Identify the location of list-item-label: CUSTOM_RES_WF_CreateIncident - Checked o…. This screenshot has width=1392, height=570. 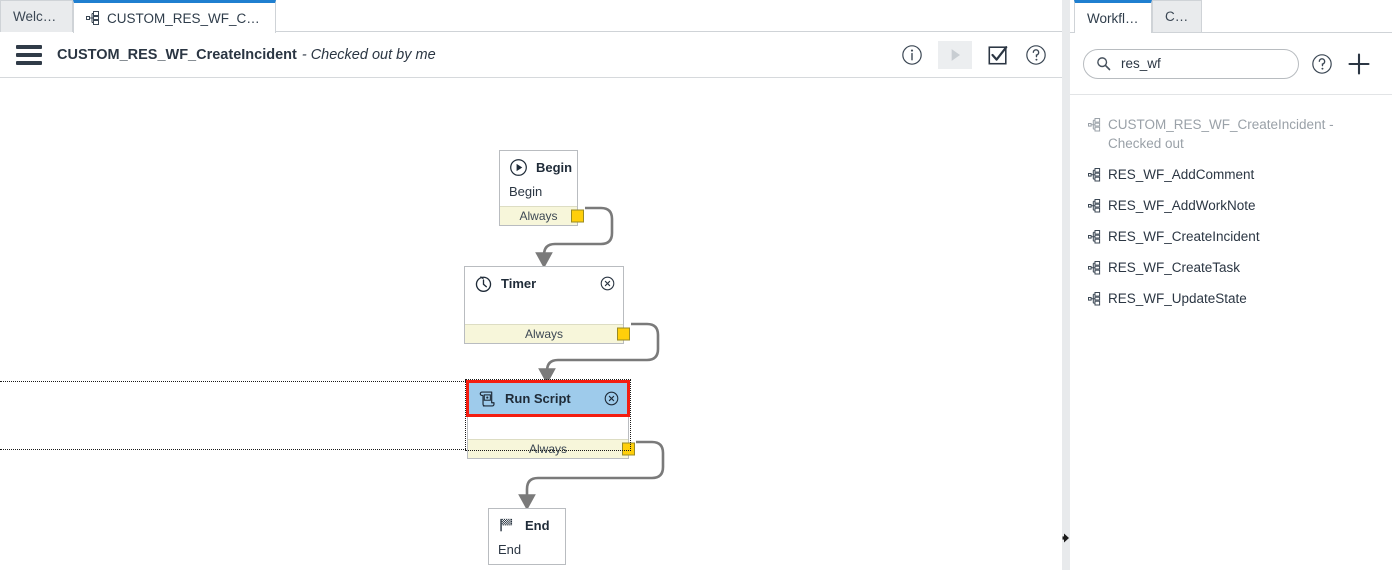
(1221, 134).